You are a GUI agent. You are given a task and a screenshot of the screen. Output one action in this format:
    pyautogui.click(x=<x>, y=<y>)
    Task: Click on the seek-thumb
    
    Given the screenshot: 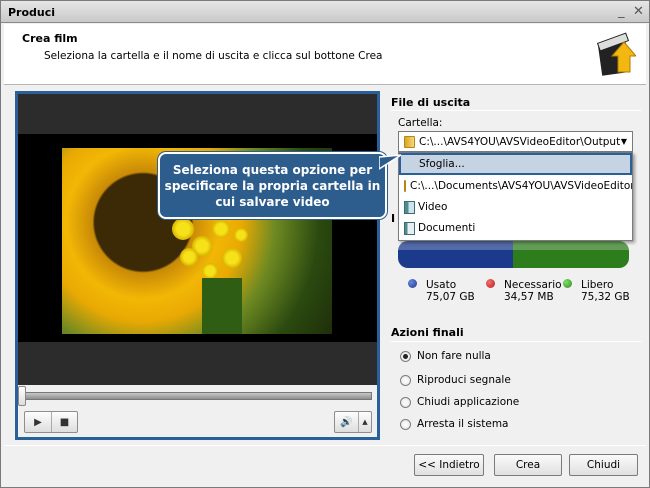 What is the action you would take?
    pyautogui.click(x=22, y=396)
    